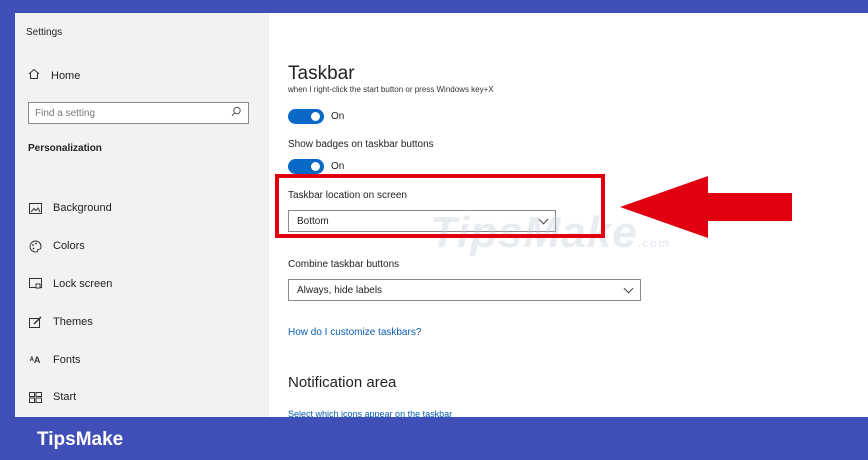  Describe the element at coordinates (342, 382) in the screenshot. I see `notification-area-title: Notification area` at that location.